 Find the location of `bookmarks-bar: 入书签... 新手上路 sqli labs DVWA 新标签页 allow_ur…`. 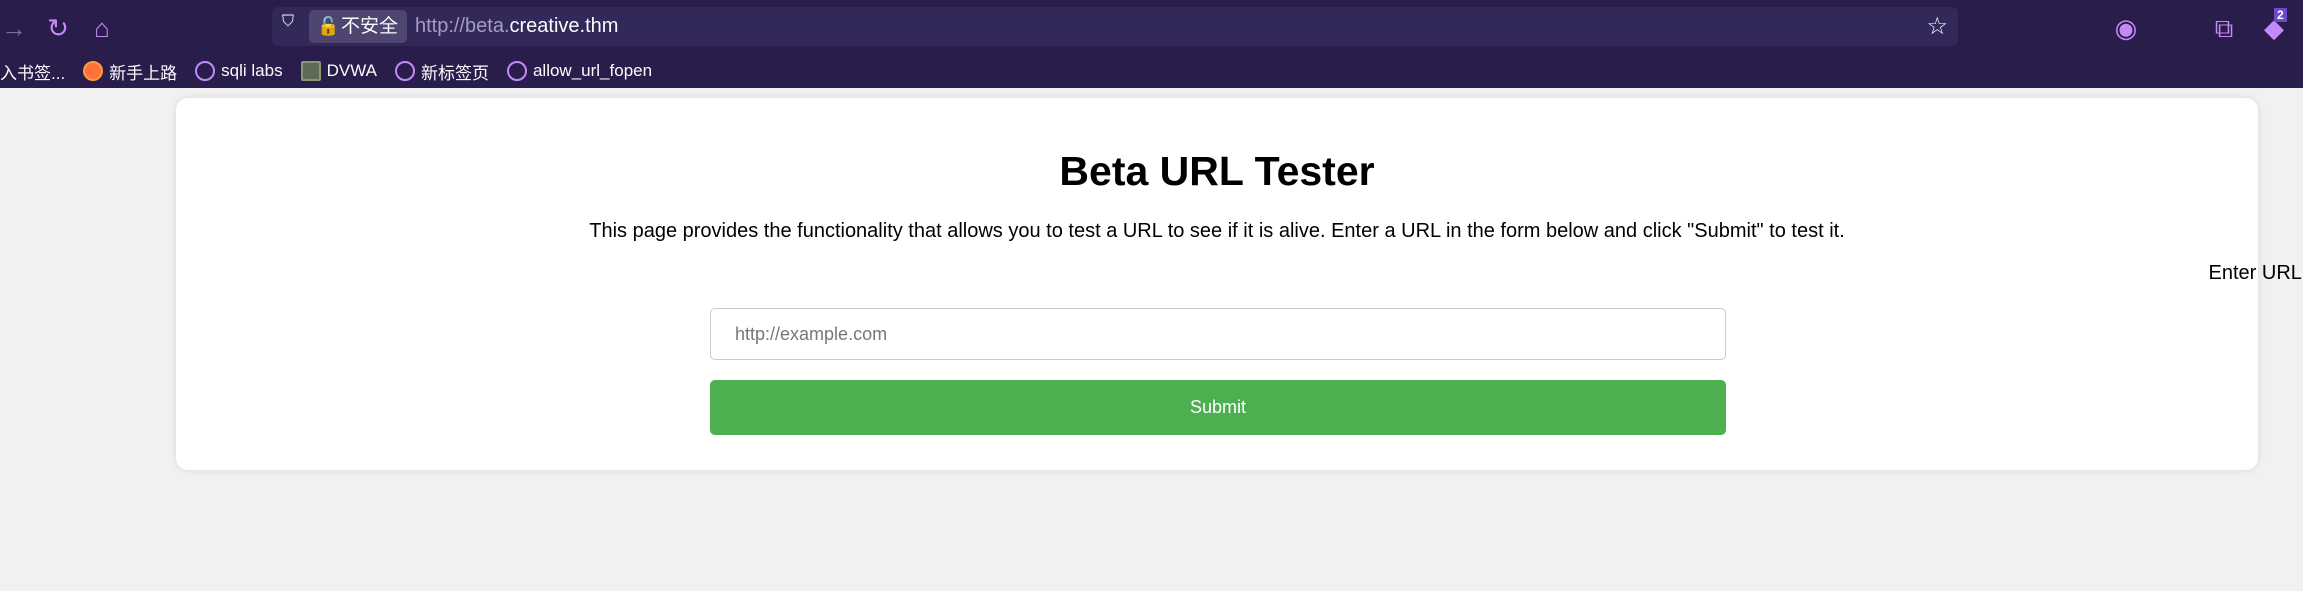

bookmarks-bar: 入书签... 新手上路 sqli labs DVWA 新标签页 allow_ur… is located at coordinates (335, 71).